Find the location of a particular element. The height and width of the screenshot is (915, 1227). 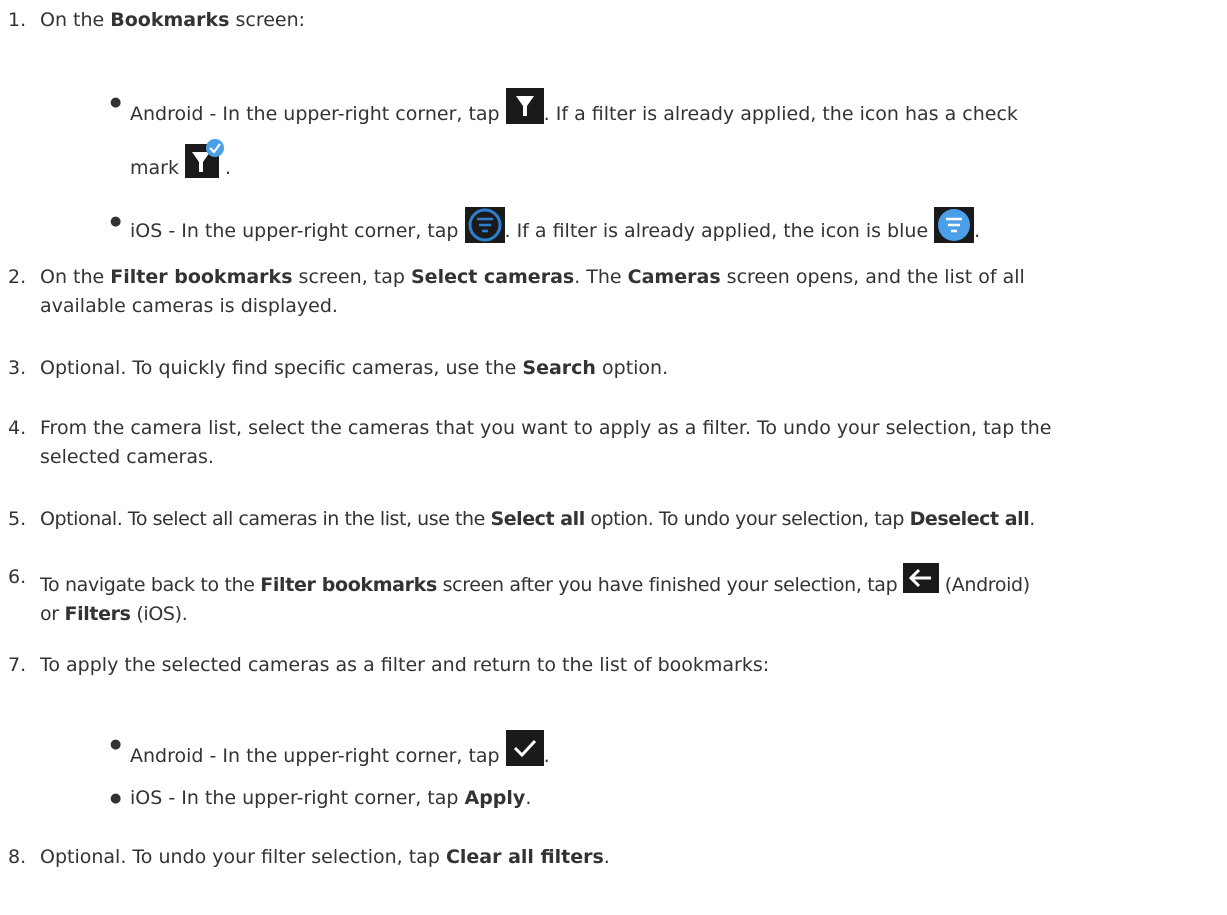

step-number: 3. is located at coordinates (17, 368).